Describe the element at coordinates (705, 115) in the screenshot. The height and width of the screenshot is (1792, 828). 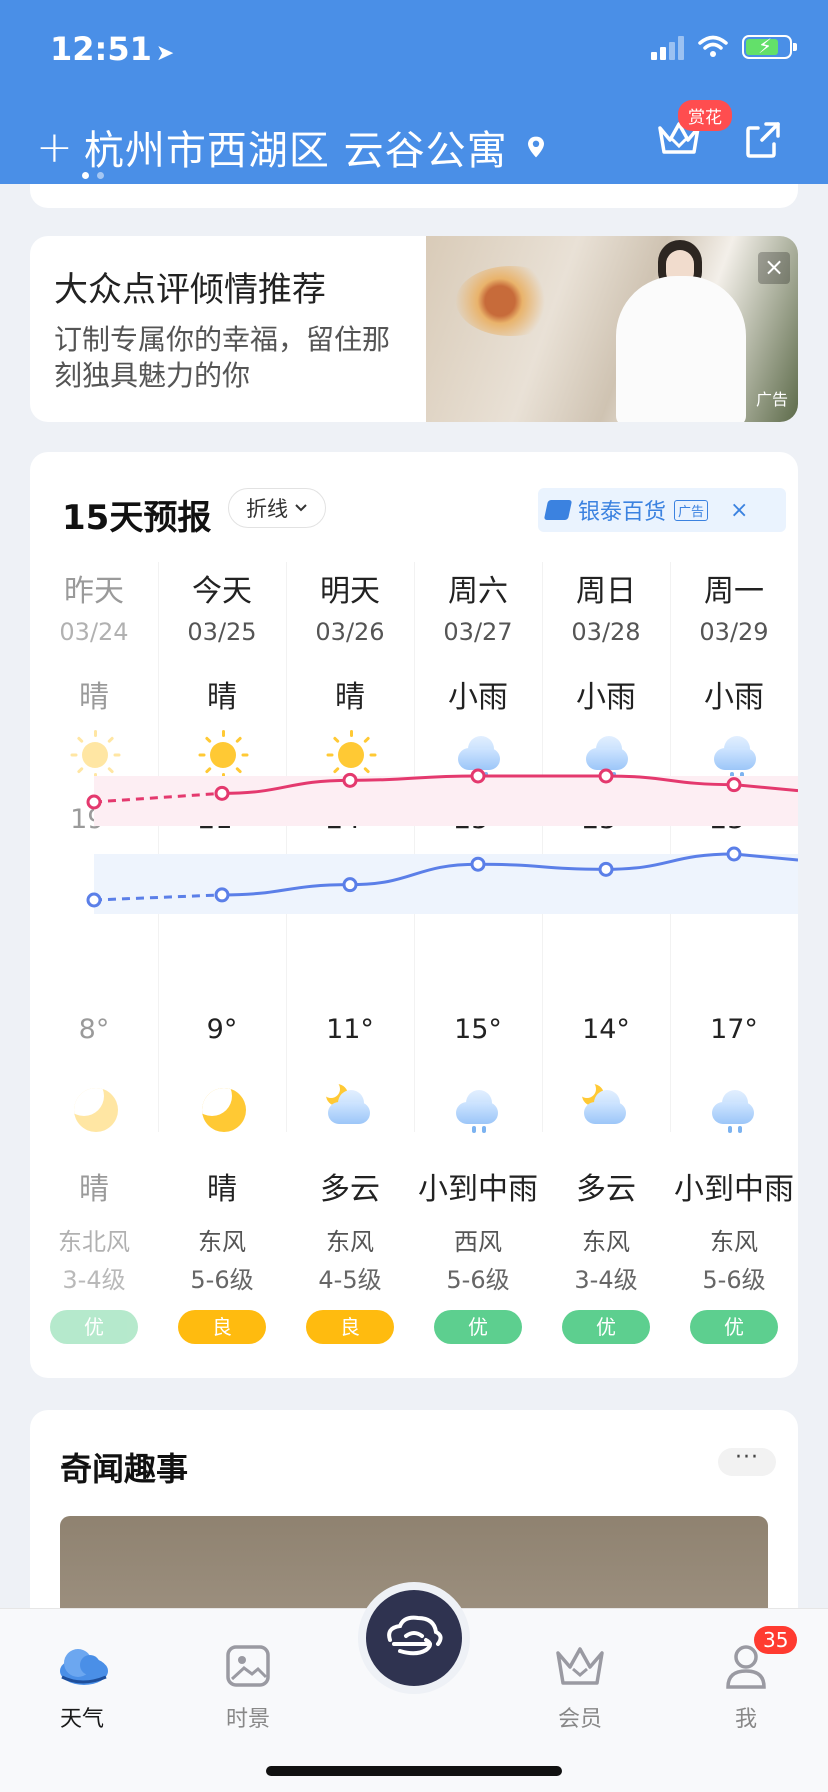
I see `reward-badge: 赏花` at that location.